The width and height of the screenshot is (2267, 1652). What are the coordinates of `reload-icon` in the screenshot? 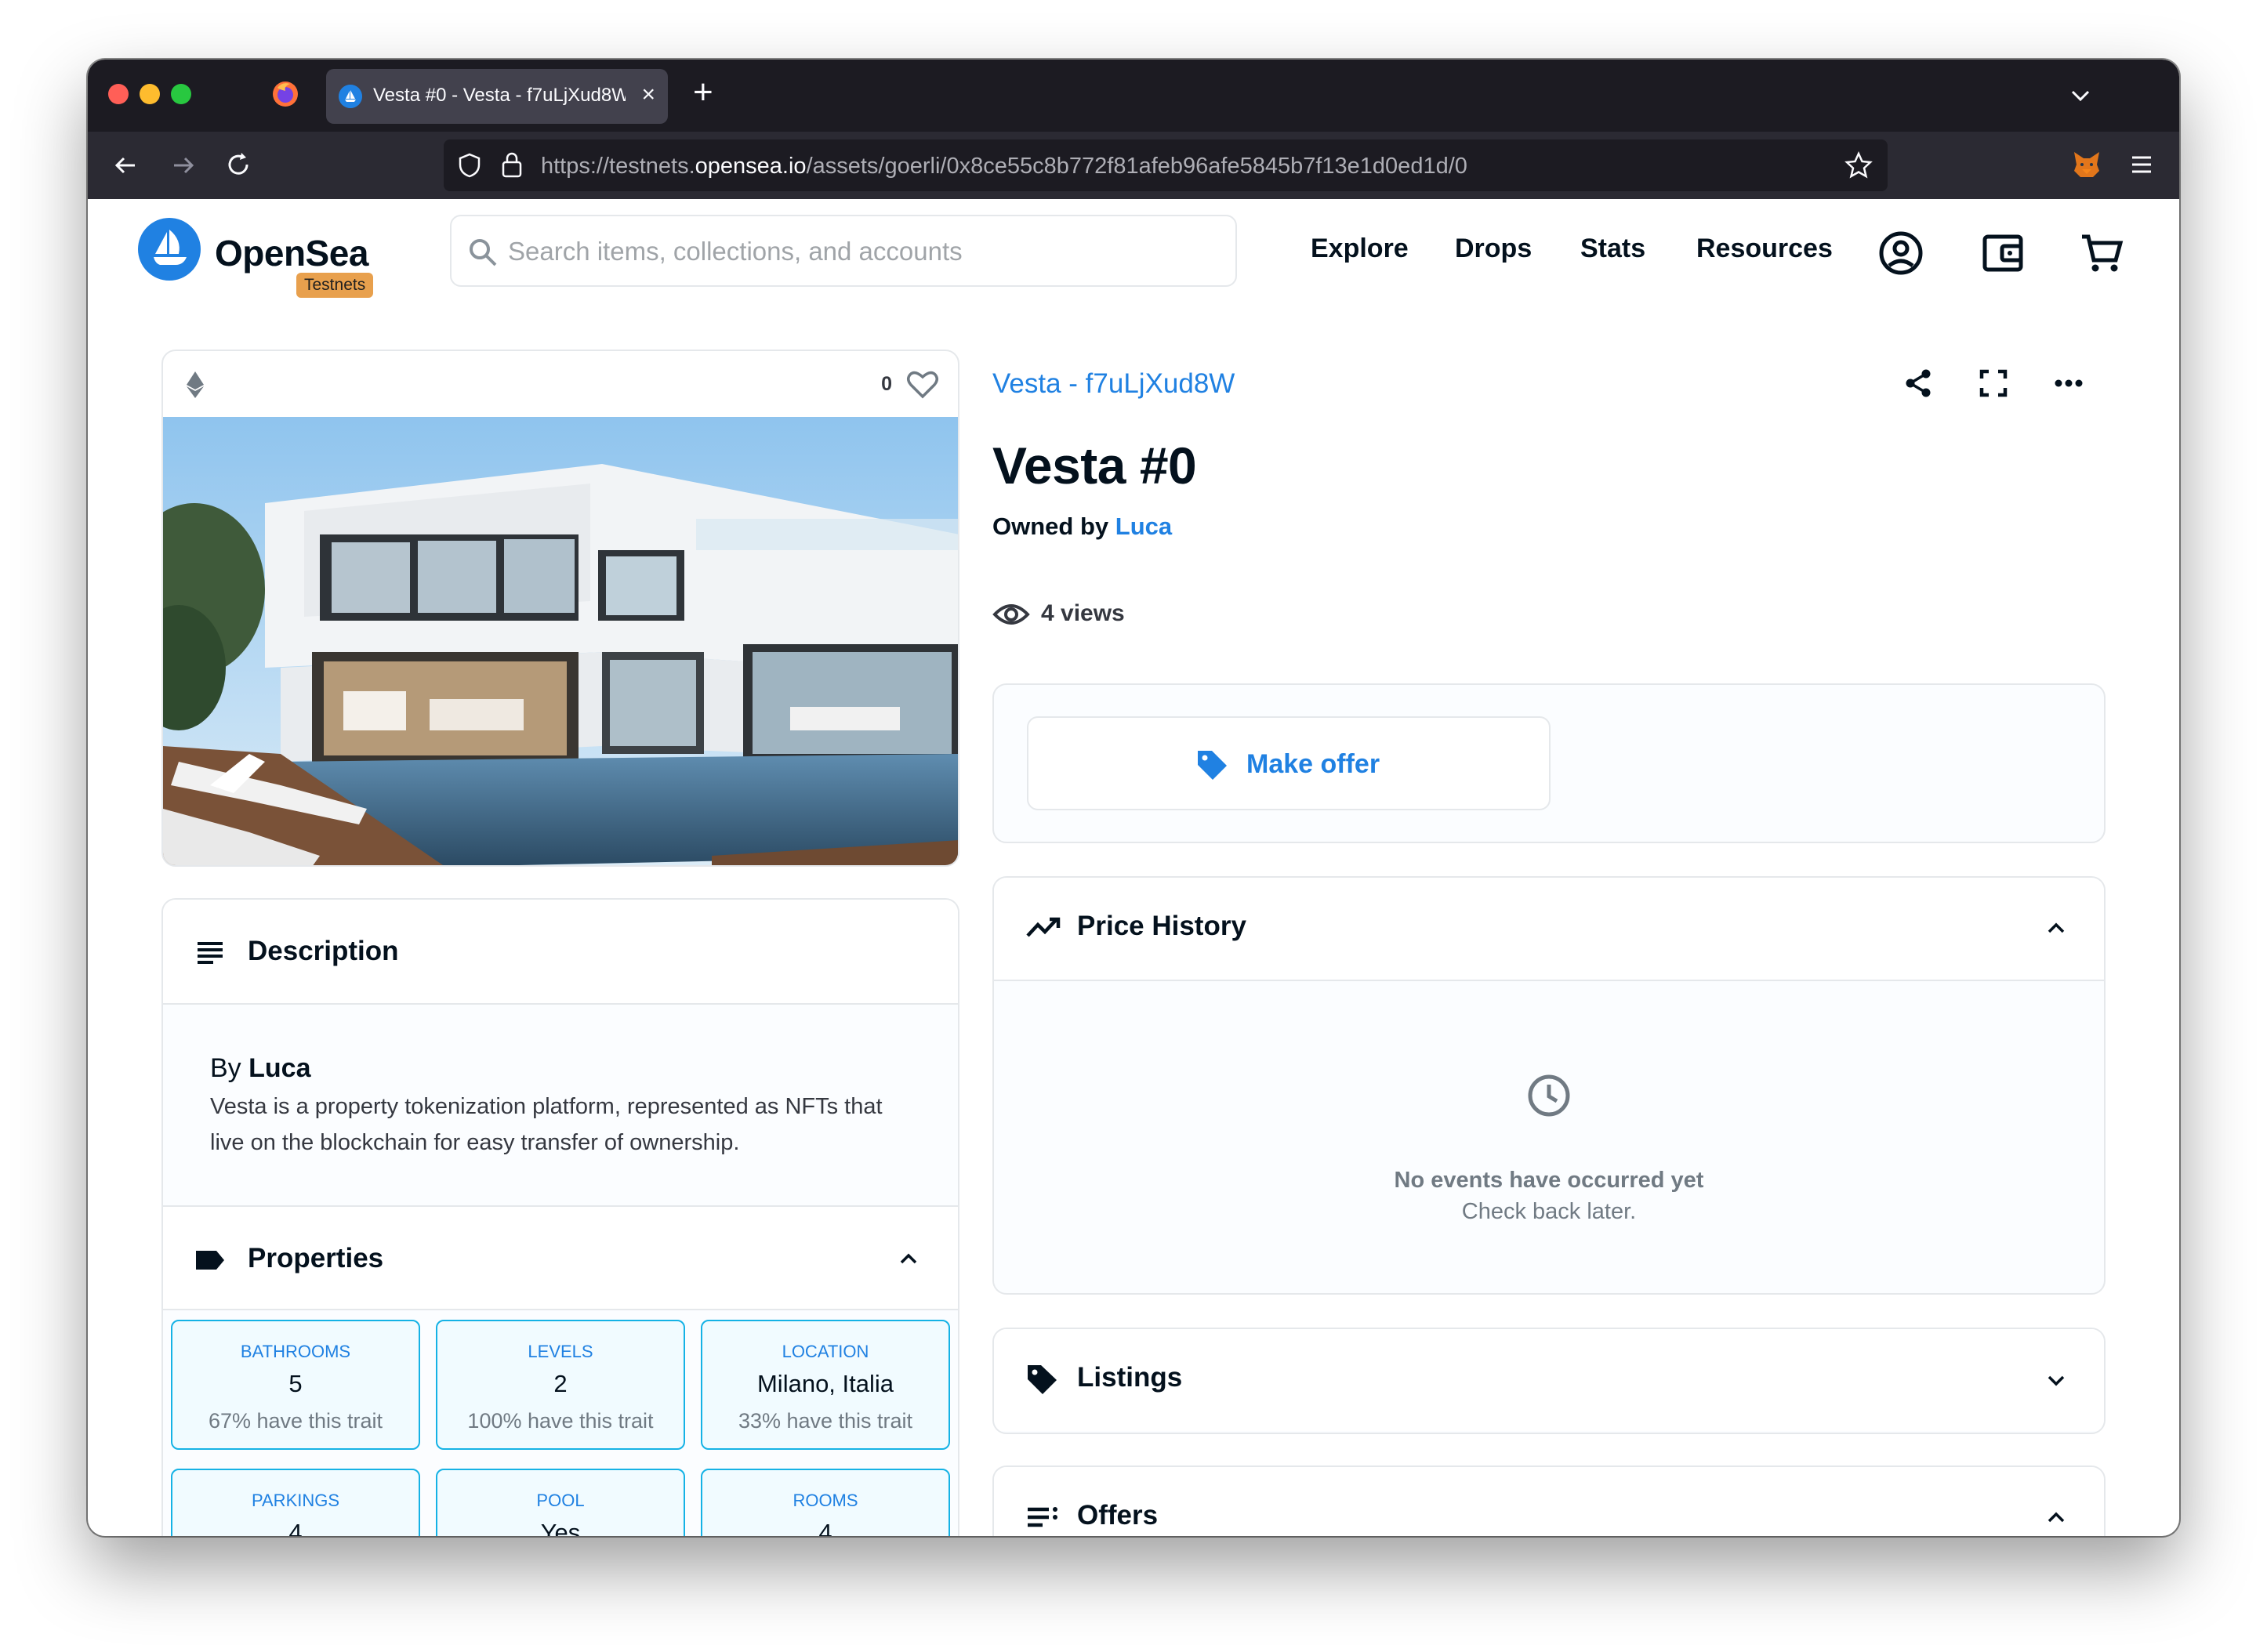 It's located at (239, 165).